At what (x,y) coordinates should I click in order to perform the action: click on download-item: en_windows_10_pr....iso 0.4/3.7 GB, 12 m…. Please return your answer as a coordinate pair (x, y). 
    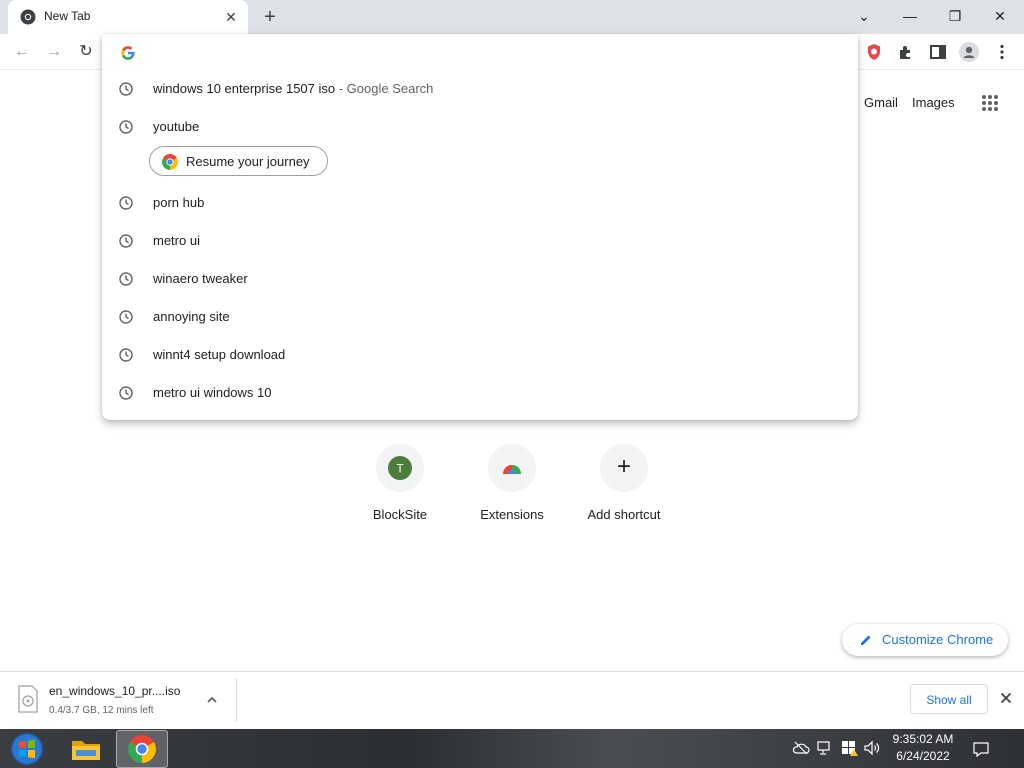
    Looking at the image, I should click on (118, 701).